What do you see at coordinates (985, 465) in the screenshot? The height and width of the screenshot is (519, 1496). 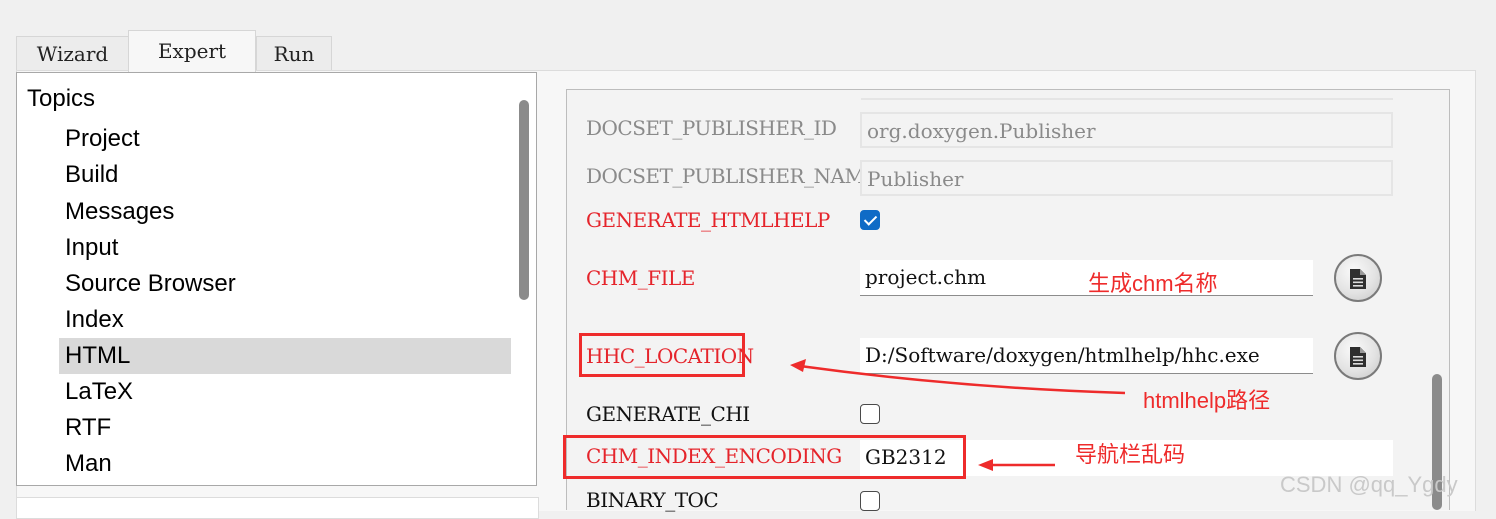 I see `encoding-arrow-head` at bounding box center [985, 465].